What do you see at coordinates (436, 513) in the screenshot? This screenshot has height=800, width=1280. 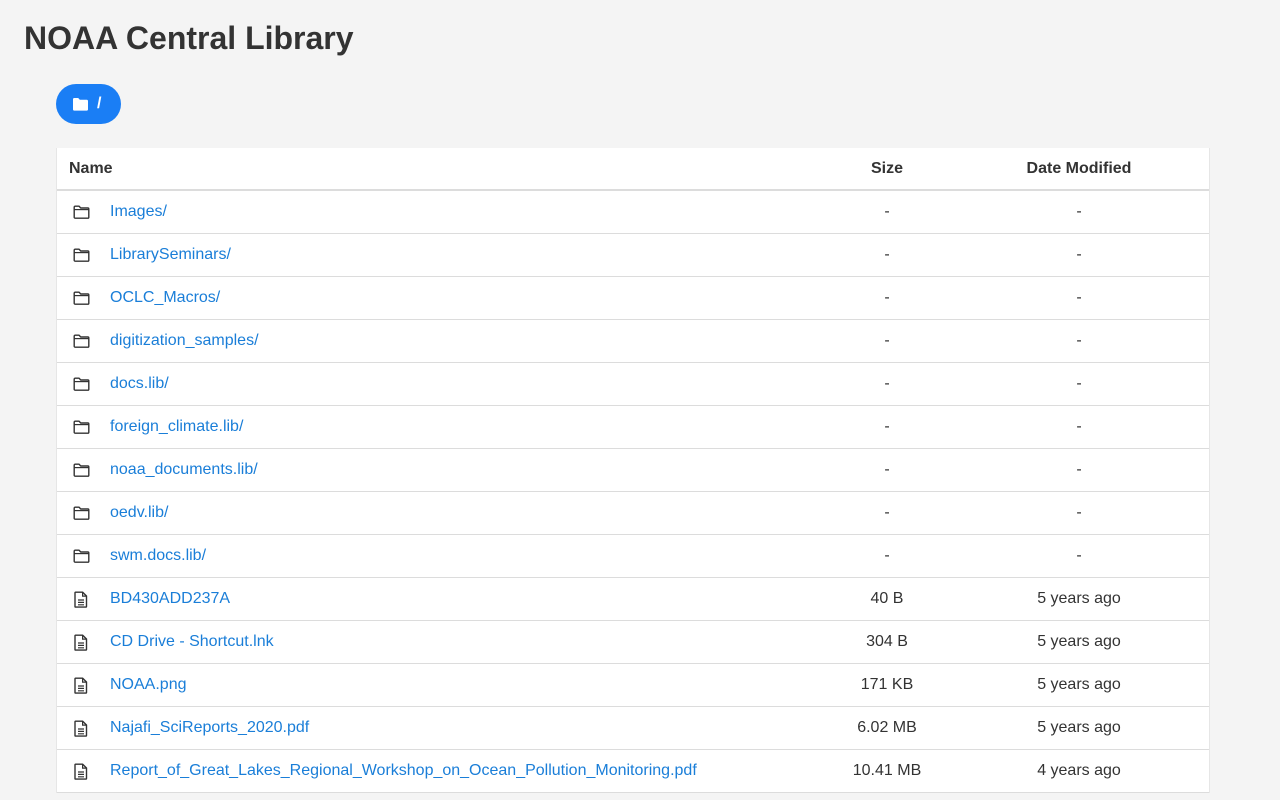 I see `name-cell: oedv.lib/` at bounding box center [436, 513].